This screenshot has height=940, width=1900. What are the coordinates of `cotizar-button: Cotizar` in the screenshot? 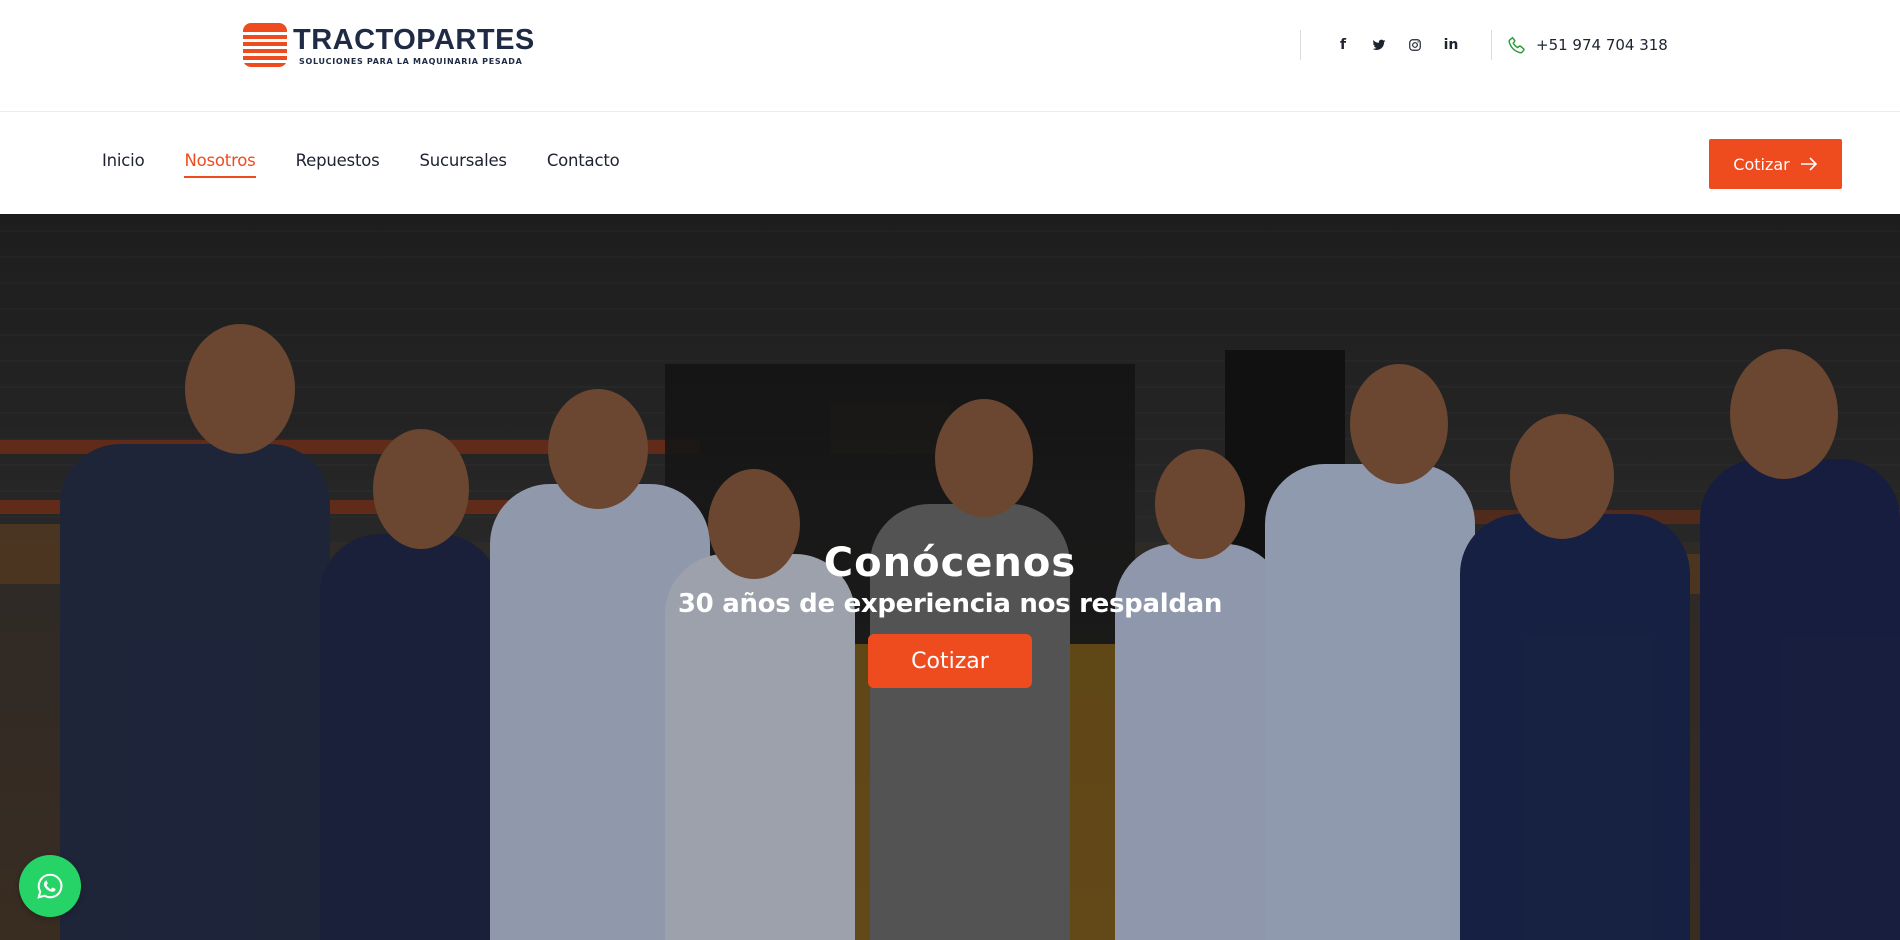 It's located at (1775, 164).